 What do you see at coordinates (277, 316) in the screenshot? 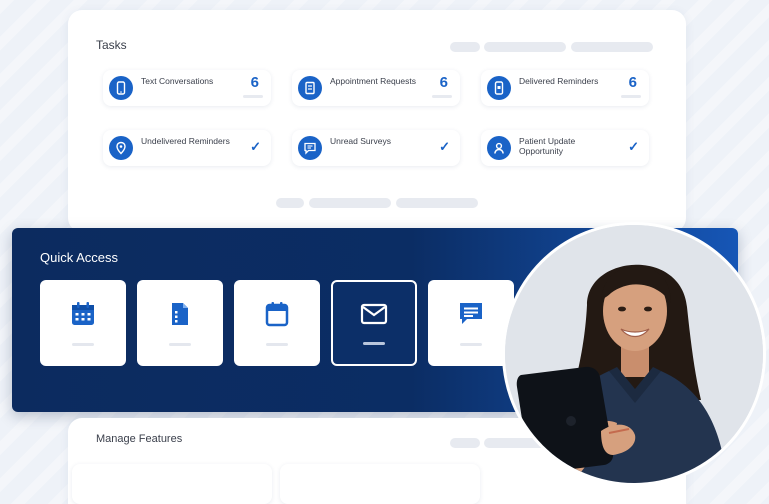
I see `calendar-icon` at bounding box center [277, 316].